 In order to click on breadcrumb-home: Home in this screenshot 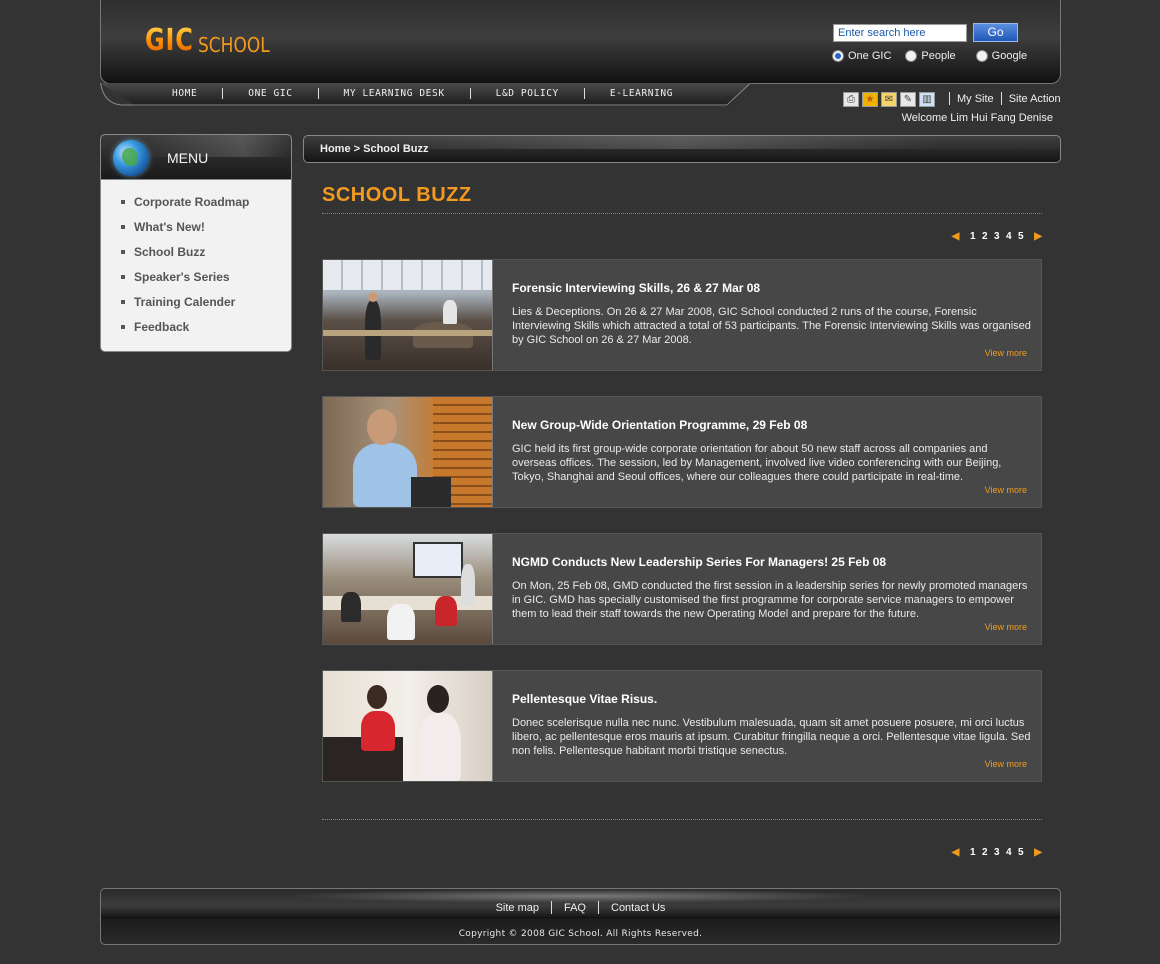, I will do `click(335, 149)`.